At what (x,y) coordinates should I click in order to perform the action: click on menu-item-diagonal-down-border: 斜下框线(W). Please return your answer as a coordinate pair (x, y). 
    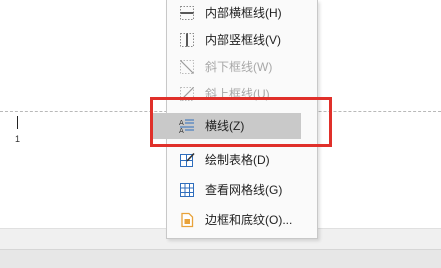
    Looking at the image, I should click on (242, 67).